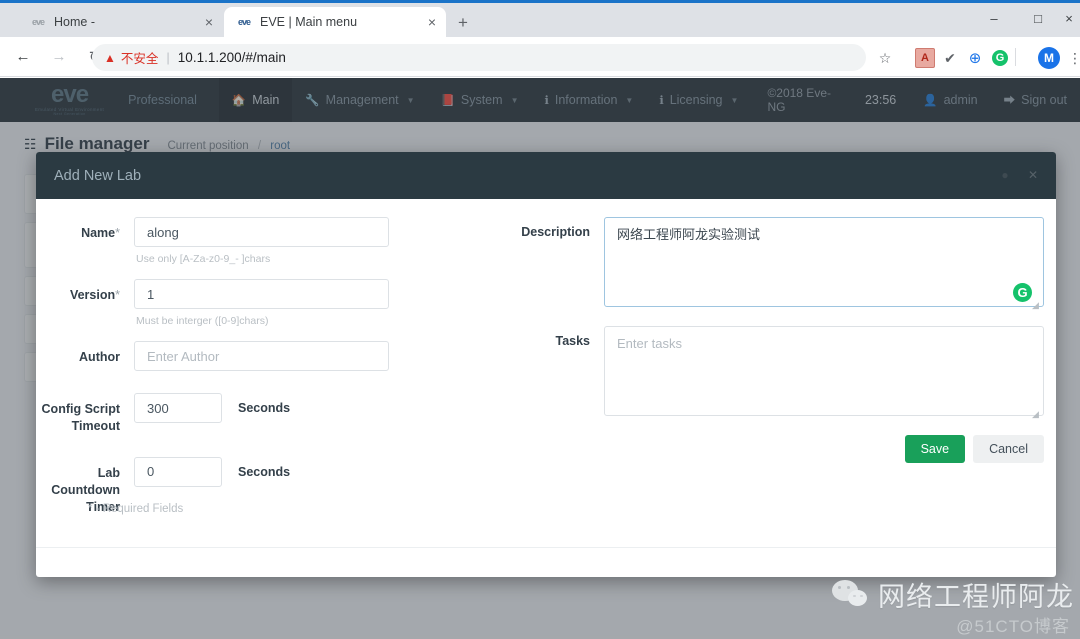  I want to click on back-icon: ←, so click(23, 57).